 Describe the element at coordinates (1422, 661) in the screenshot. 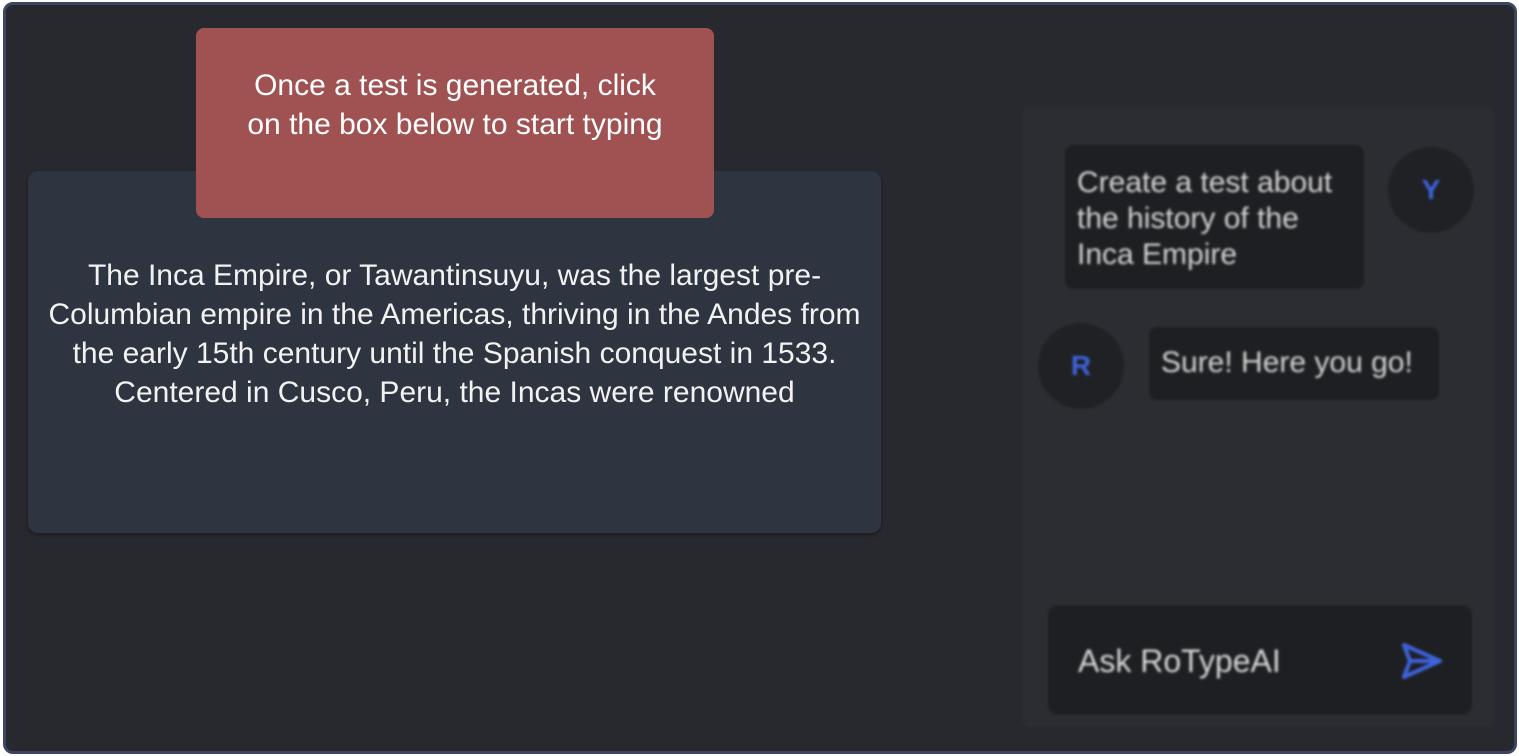

I see `send-icon` at that location.